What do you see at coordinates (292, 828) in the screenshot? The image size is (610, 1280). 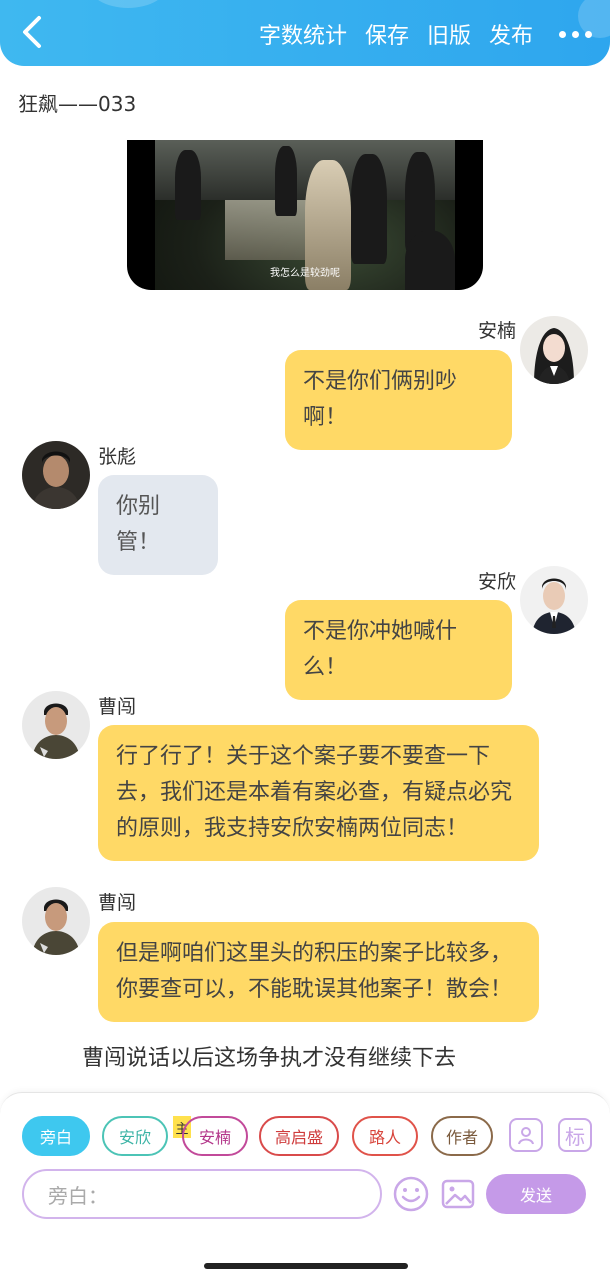 I see `message-line: 的原则，我支持安欣安楠两位同志！` at bounding box center [292, 828].